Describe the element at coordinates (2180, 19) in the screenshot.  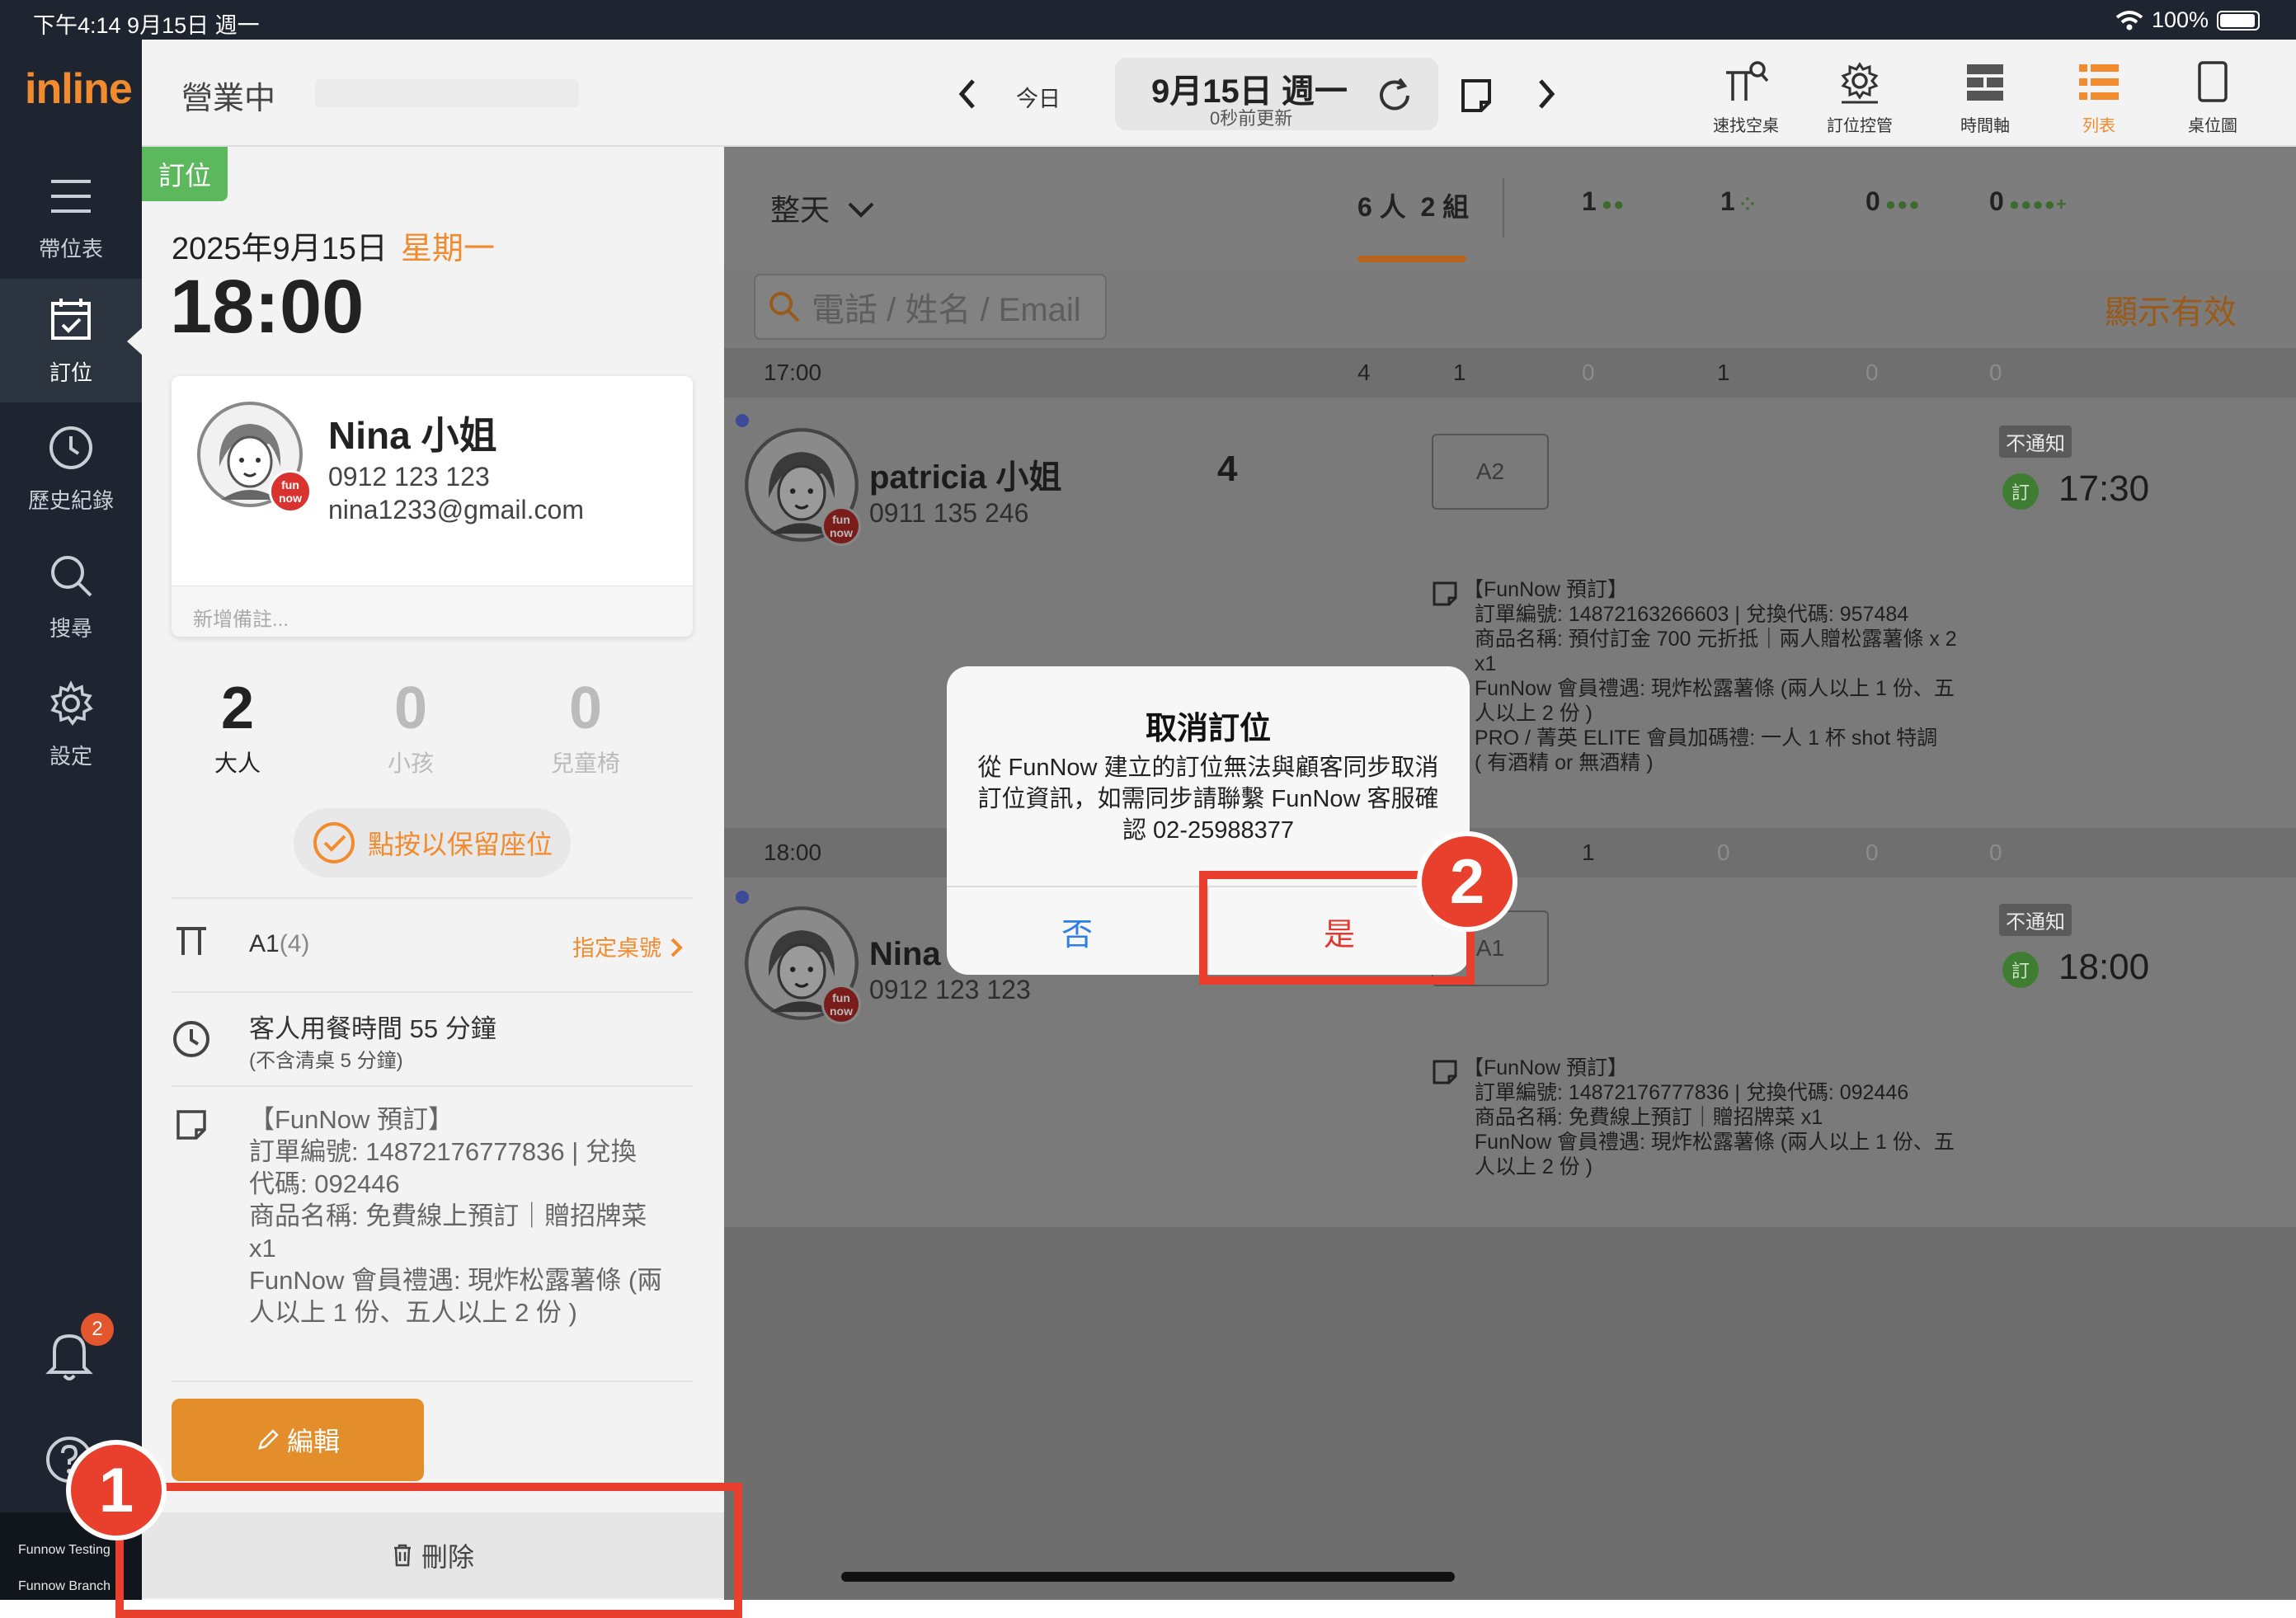
I see `battery-percent: 100%` at that location.